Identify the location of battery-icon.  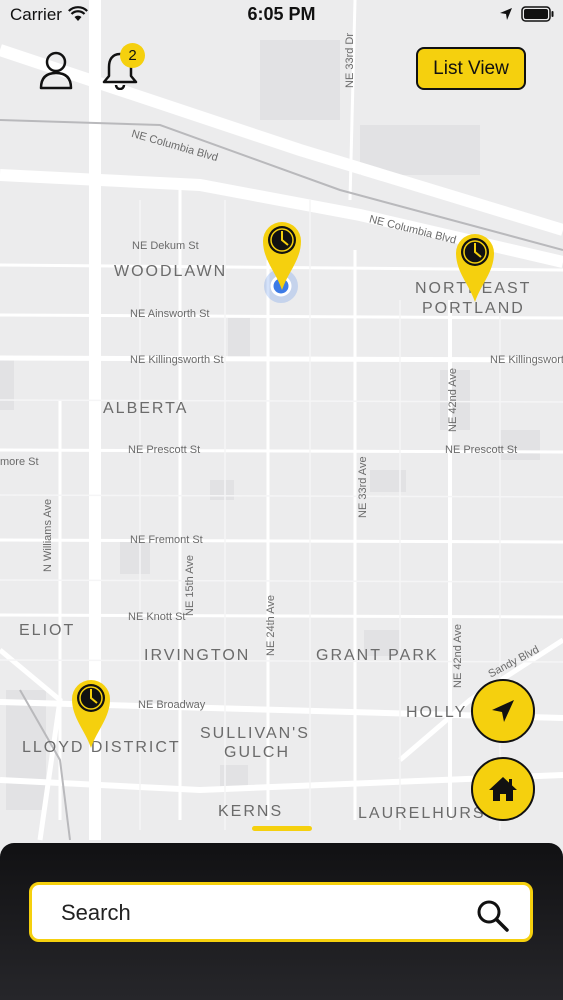
(537, 14).